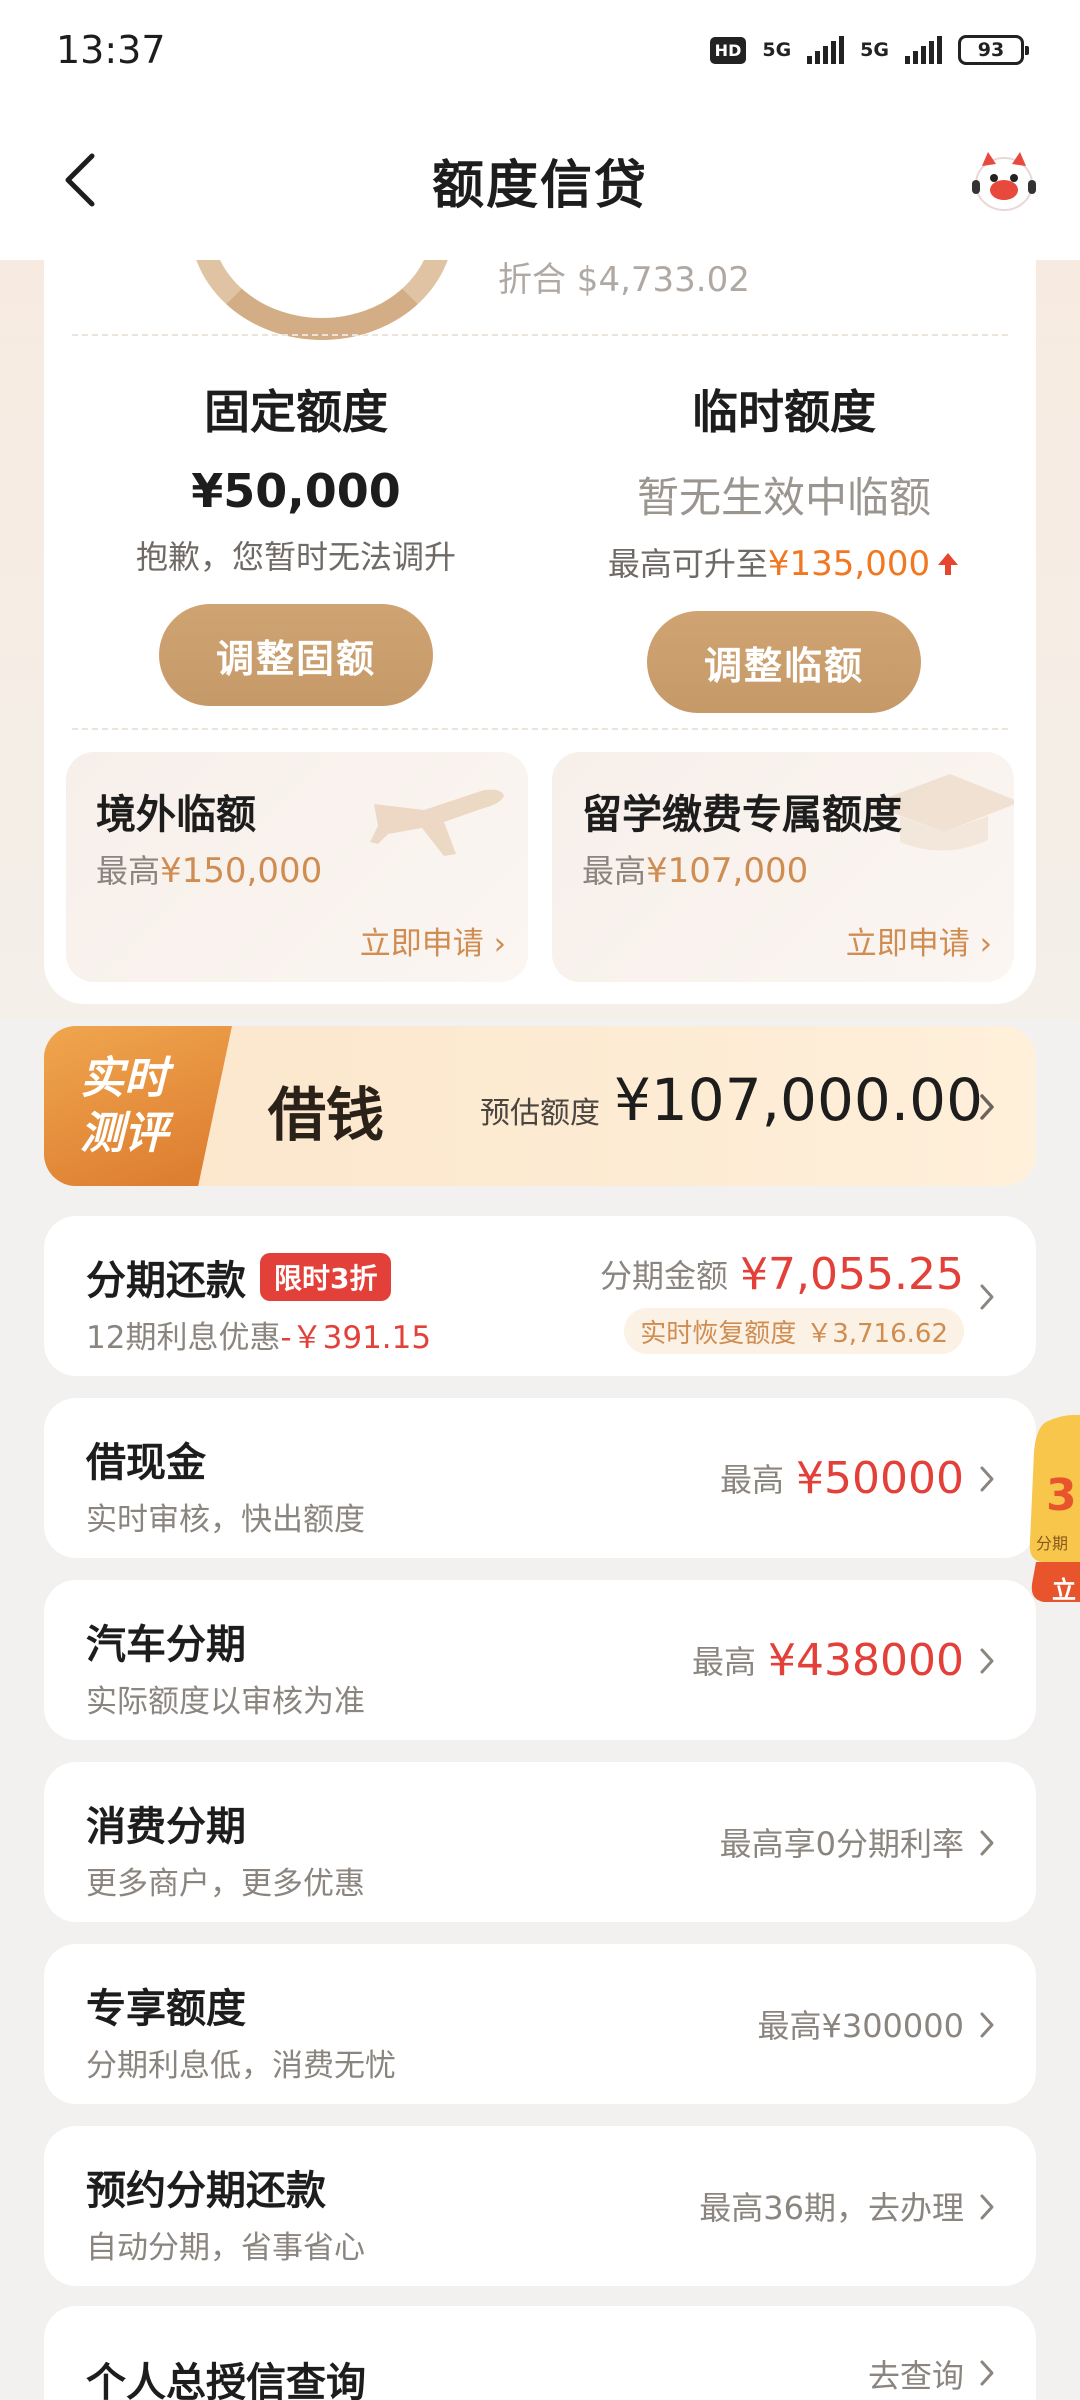 The height and width of the screenshot is (2400, 1080). Describe the element at coordinates (225, 1884) in the screenshot. I see `list-item-subtitle: 更多商户，更多优惠` at that location.